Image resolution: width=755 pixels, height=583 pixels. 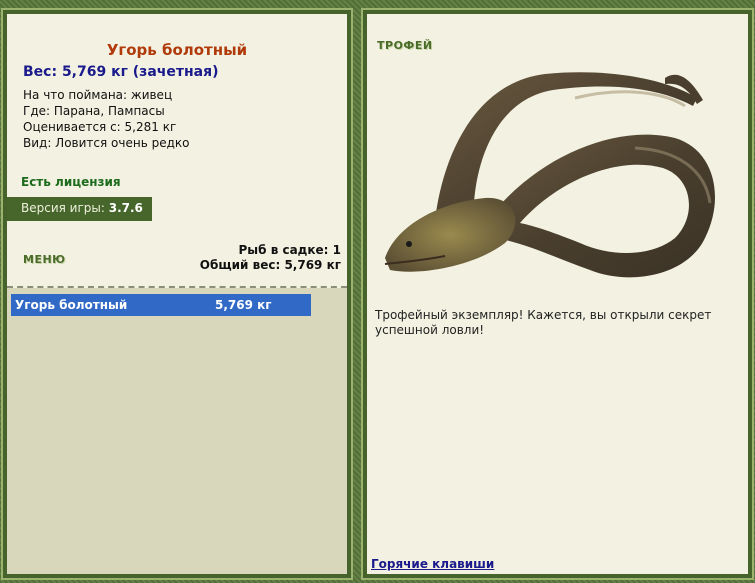 What do you see at coordinates (100, 127) in the screenshot?
I see `rating-info: Оценивается с: 5,281 кг` at bounding box center [100, 127].